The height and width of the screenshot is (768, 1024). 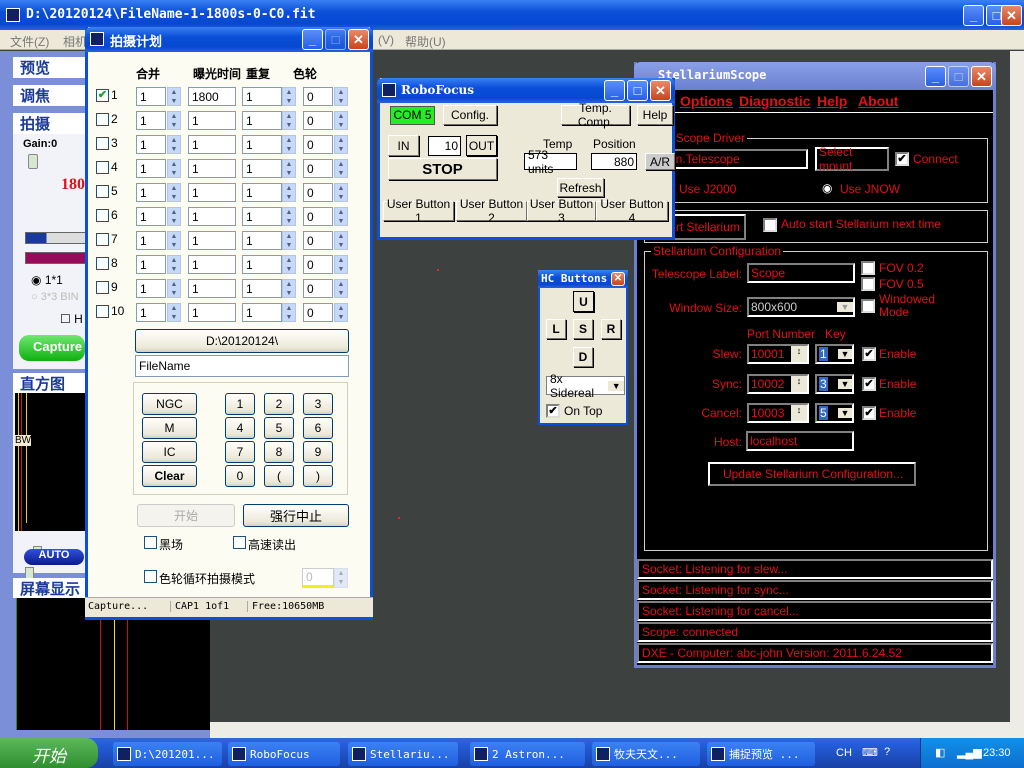 What do you see at coordinates (585, 386) in the screenshot?
I see `rate-select: 8x Sidereal ▼` at bounding box center [585, 386].